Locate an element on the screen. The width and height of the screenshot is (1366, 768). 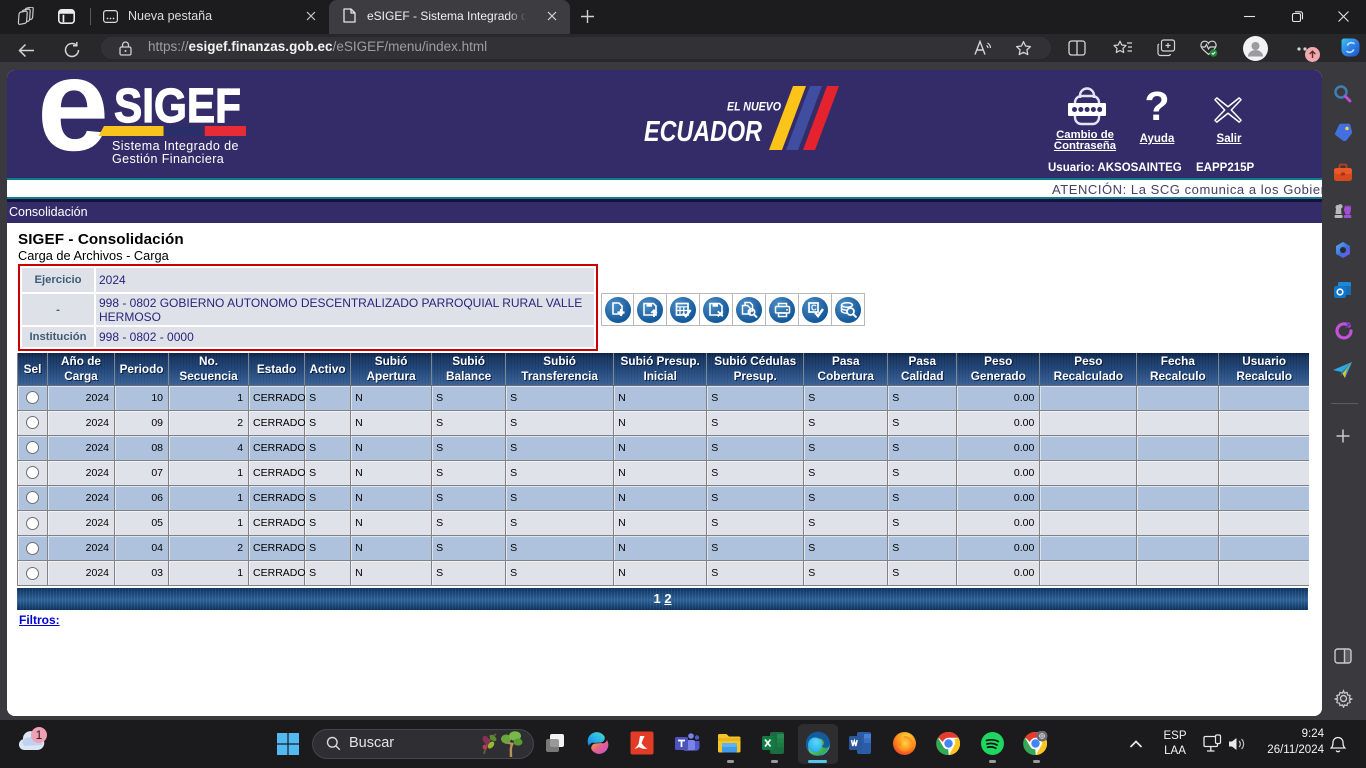
svg-text: SIGEF is located at coordinates (177, 106).